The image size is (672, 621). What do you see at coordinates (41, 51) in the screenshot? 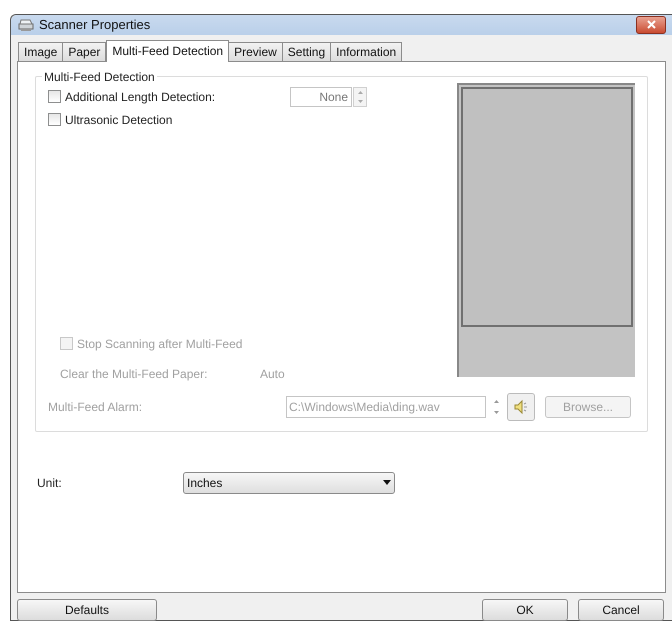
I see `tab: Image` at bounding box center [41, 51].